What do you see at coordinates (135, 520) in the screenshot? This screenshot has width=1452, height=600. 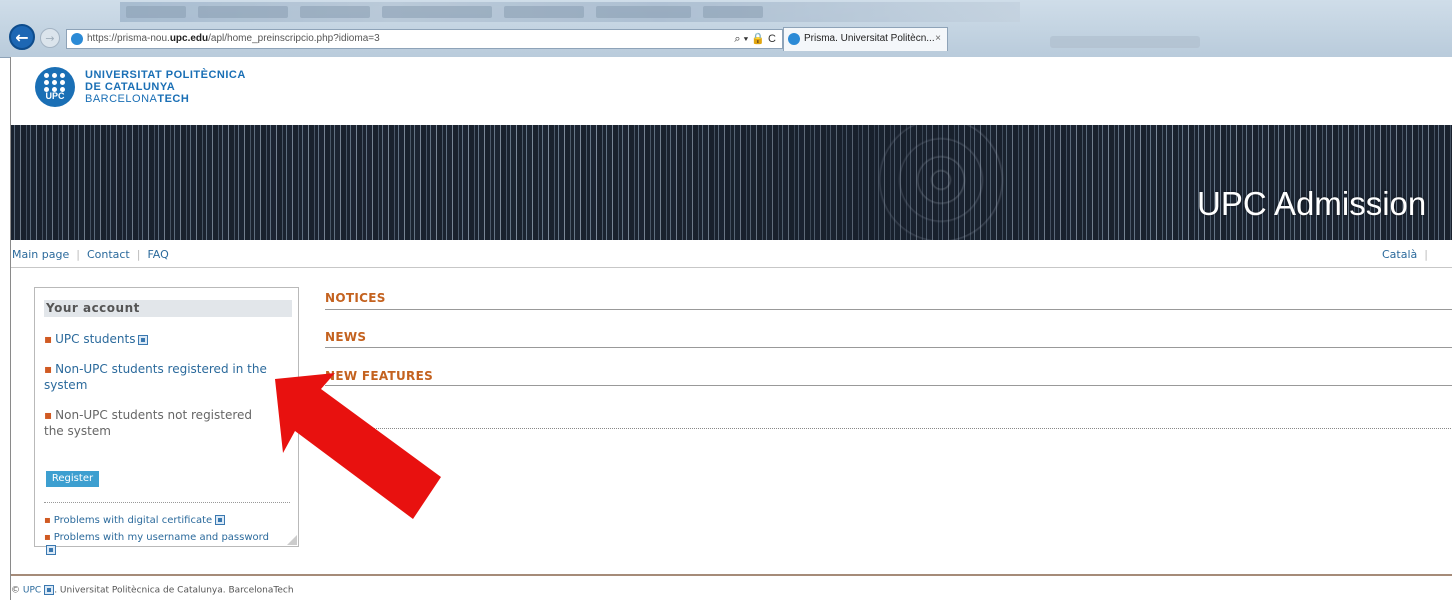 I see `digital-certificate-link: ▪ Problems with digital certificate` at bounding box center [135, 520].